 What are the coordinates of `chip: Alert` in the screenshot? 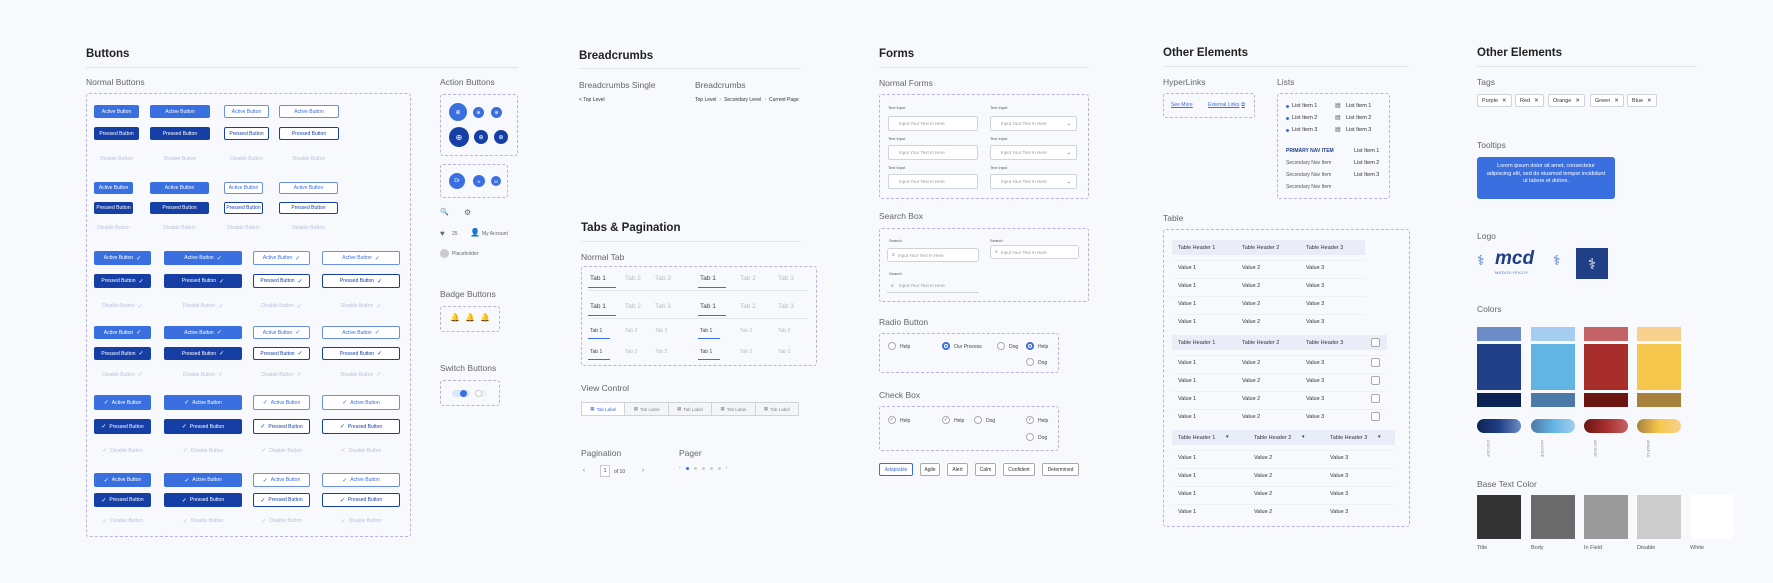 It's located at (957, 469).